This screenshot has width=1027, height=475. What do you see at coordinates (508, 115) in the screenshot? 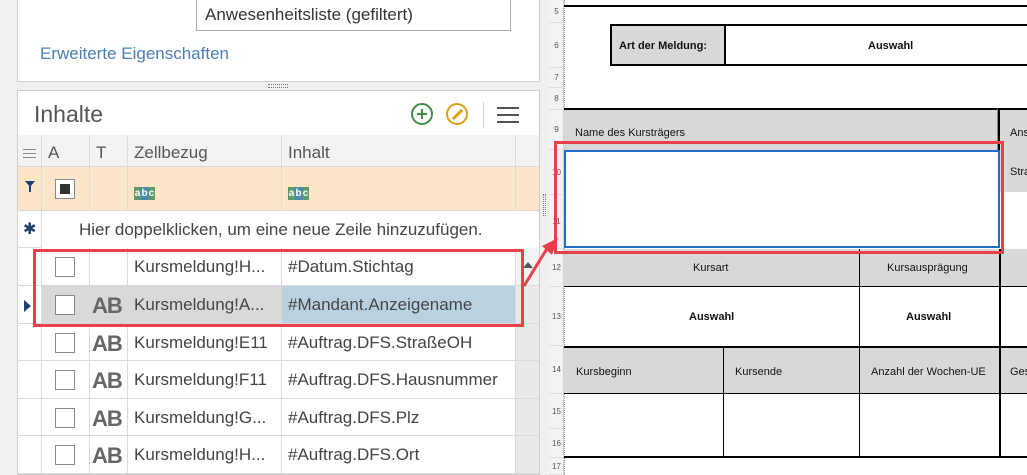
I see `menu-icon` at bounding box center [508, 115].